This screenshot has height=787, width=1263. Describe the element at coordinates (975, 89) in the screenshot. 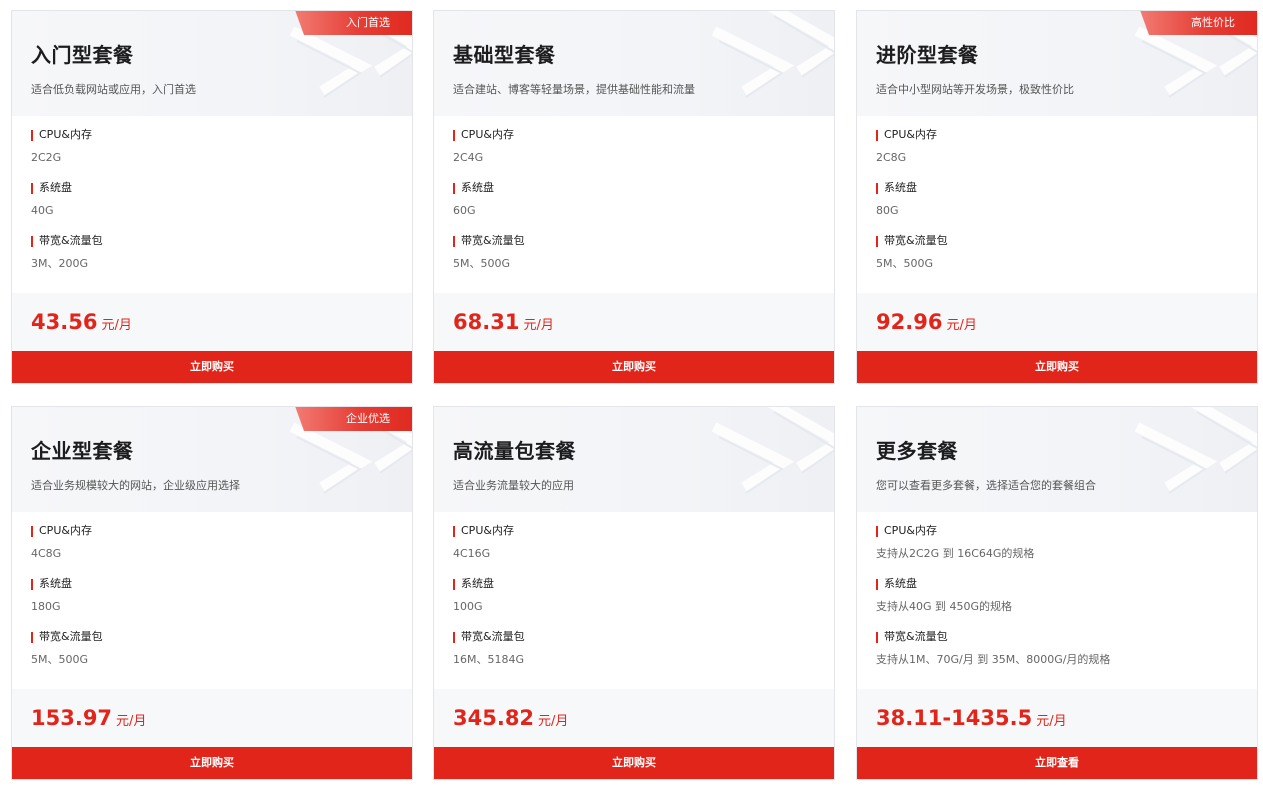

I see `plan-description: 适合中小型网站等开发场景，极致性价比` at that location.